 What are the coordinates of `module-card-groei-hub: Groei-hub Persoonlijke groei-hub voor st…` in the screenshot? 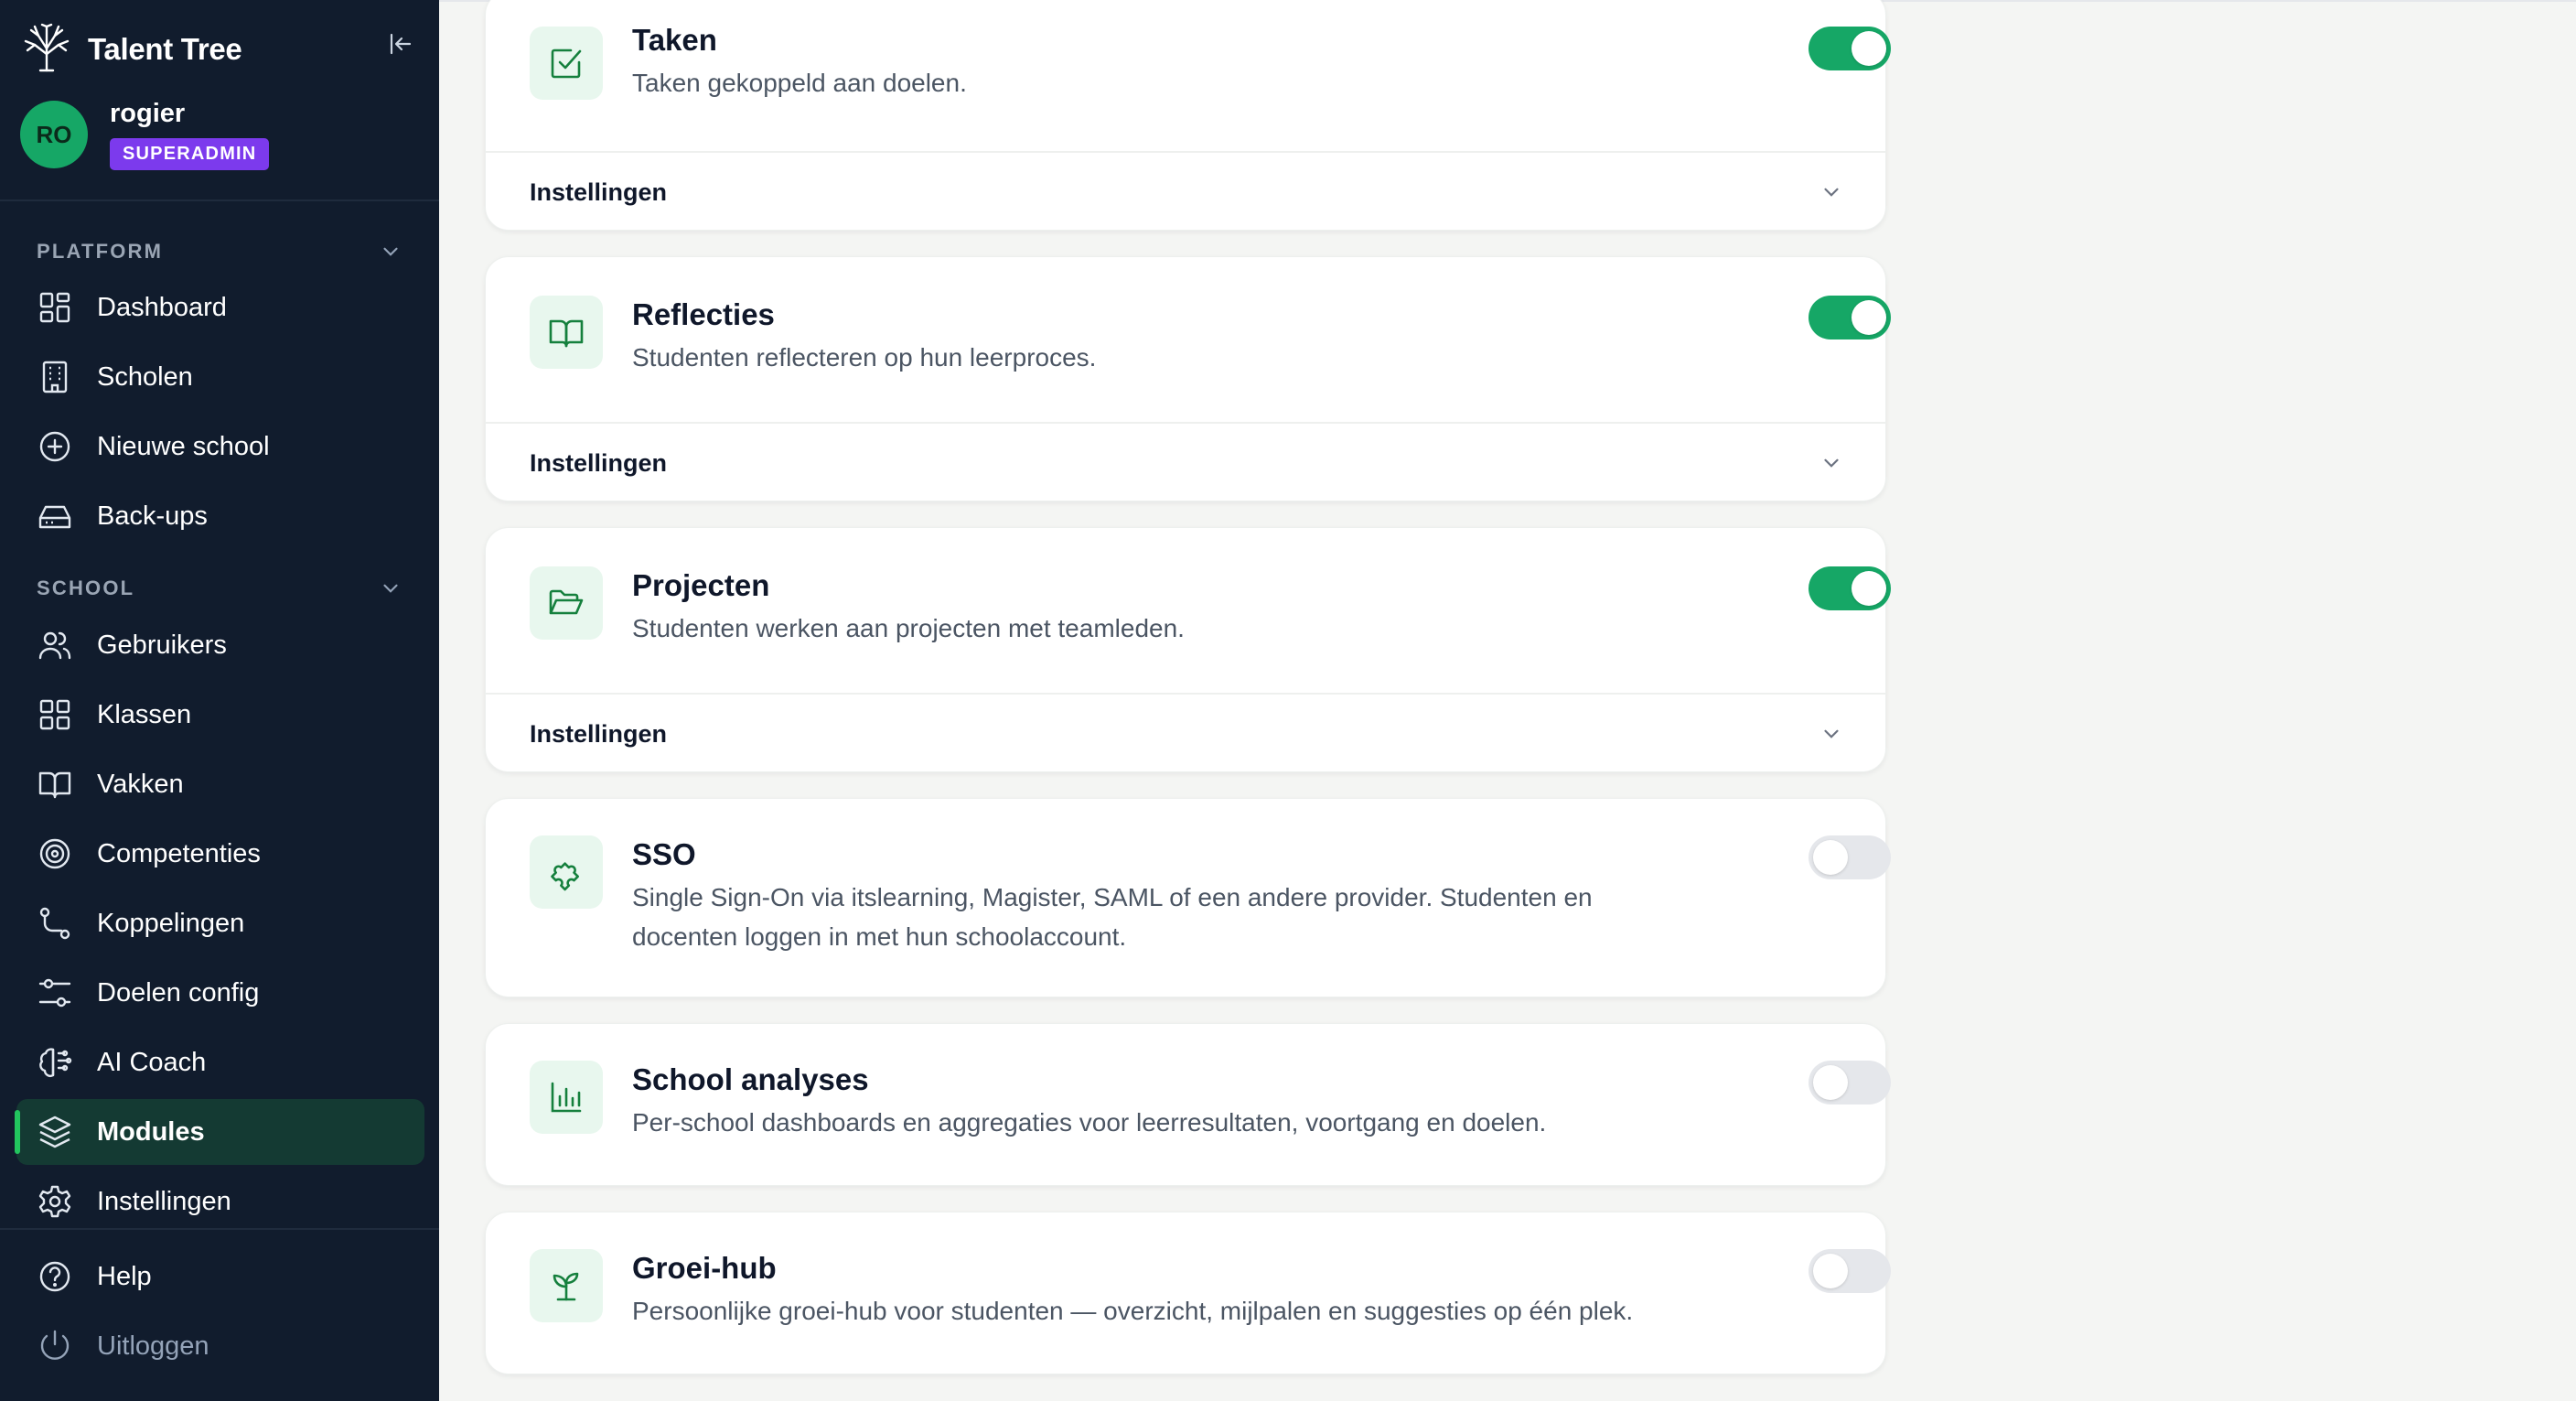 It's located at (1188, 1293).